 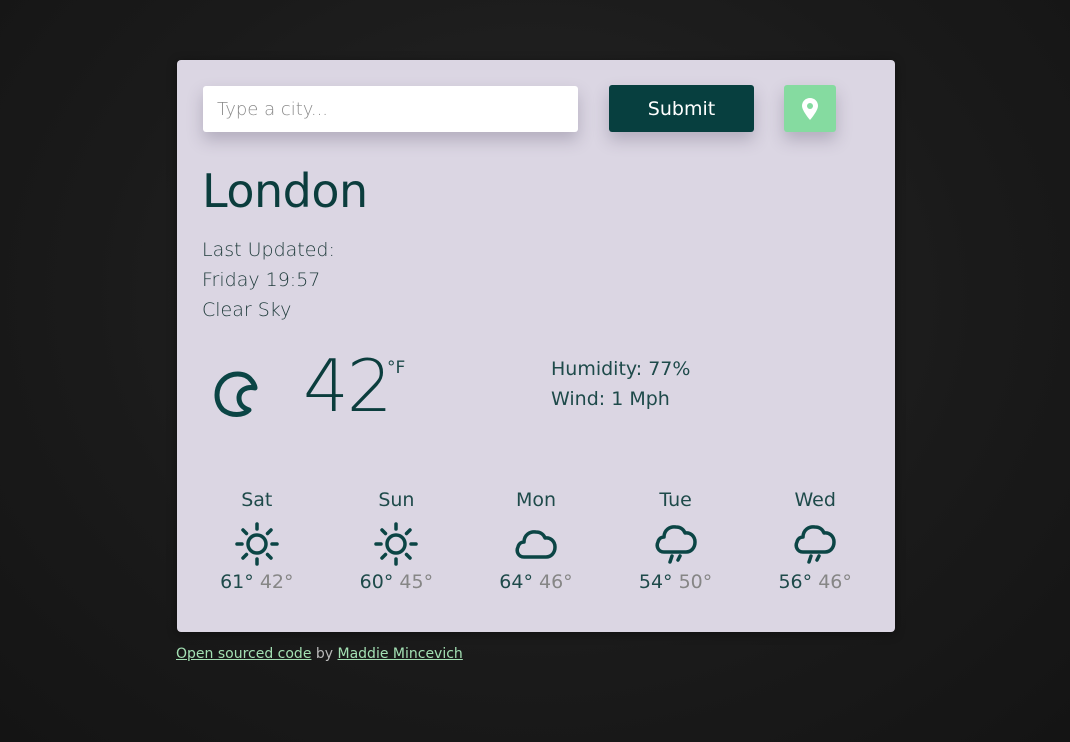 I want to click on forecast-high: 64°, so click(x=516, y=582).